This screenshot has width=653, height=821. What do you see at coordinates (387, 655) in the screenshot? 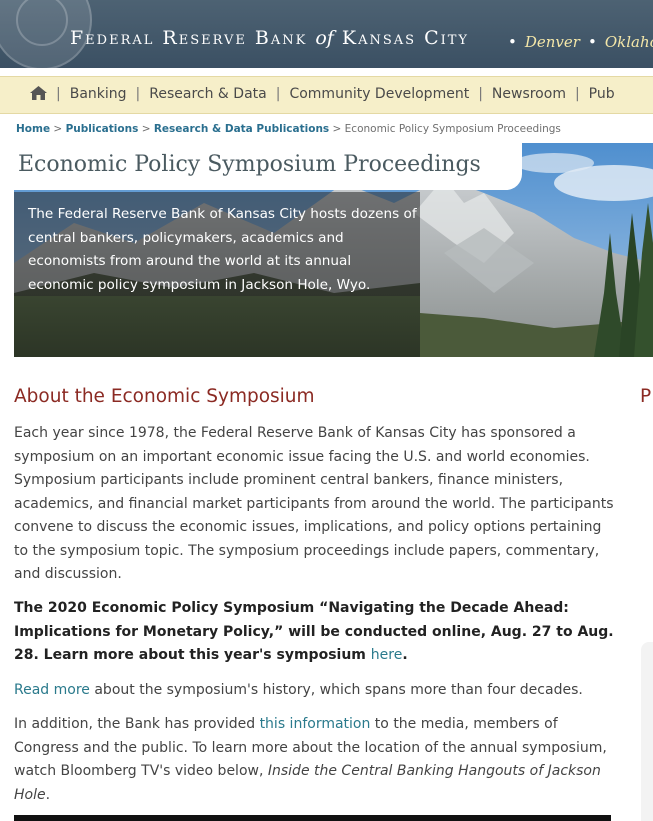
I see `symposium-here-link: here` at bounding box center [387, 655].